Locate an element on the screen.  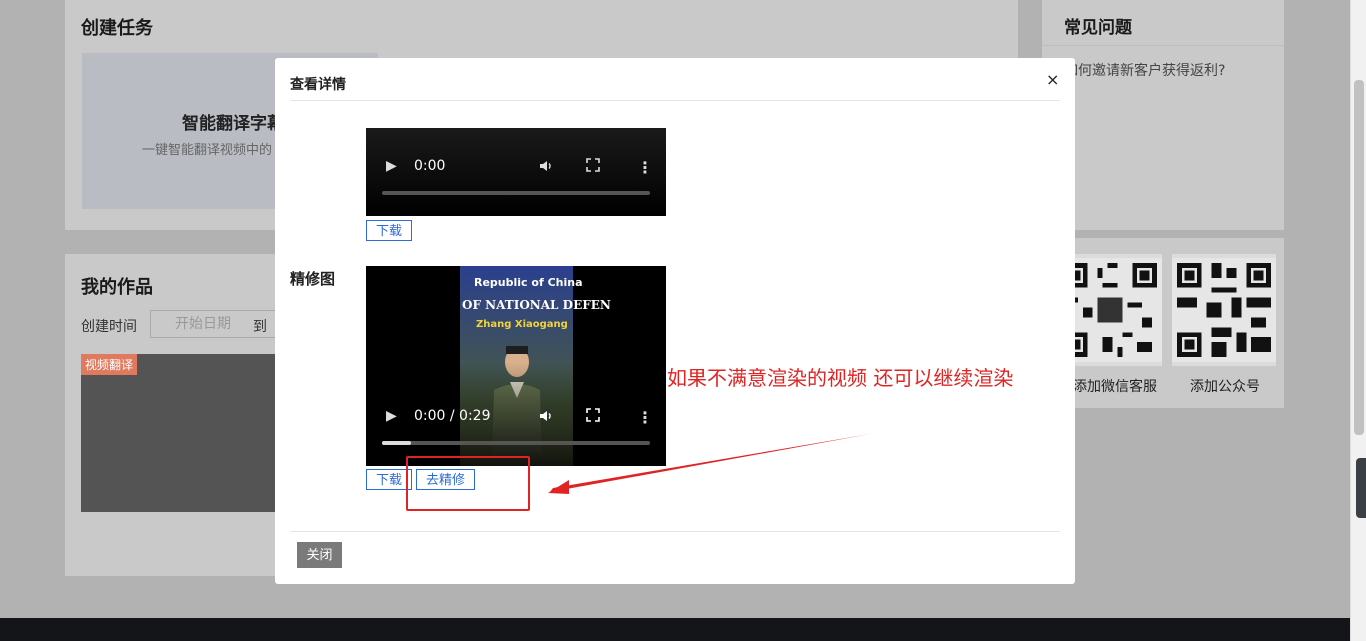
create-task-title: 创建任务 is located at coordinates (117, 28).